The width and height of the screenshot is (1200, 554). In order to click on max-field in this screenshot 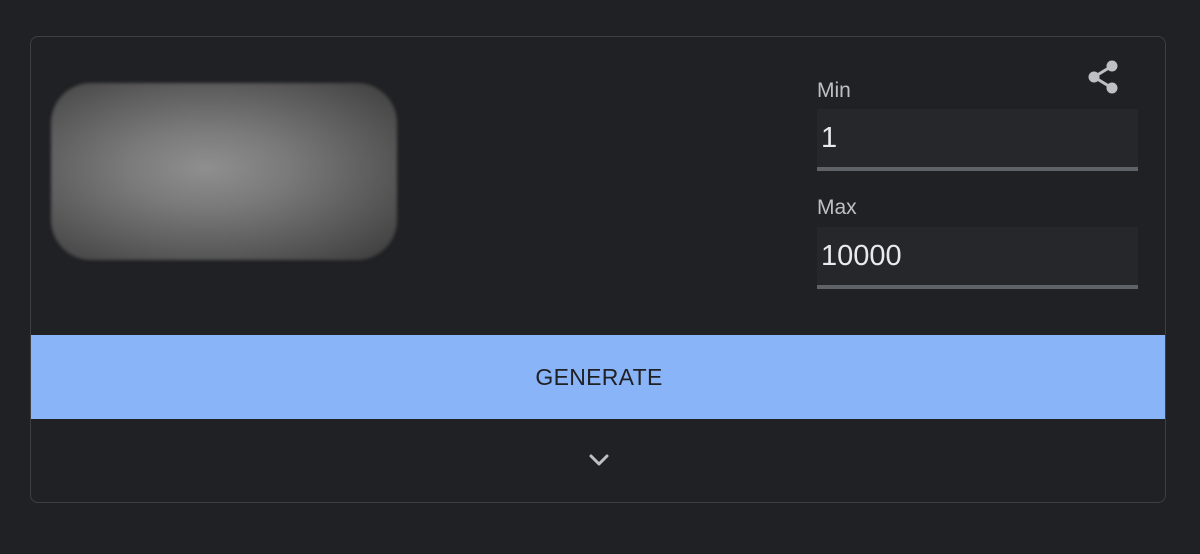, I will do `click(977, 258)`.